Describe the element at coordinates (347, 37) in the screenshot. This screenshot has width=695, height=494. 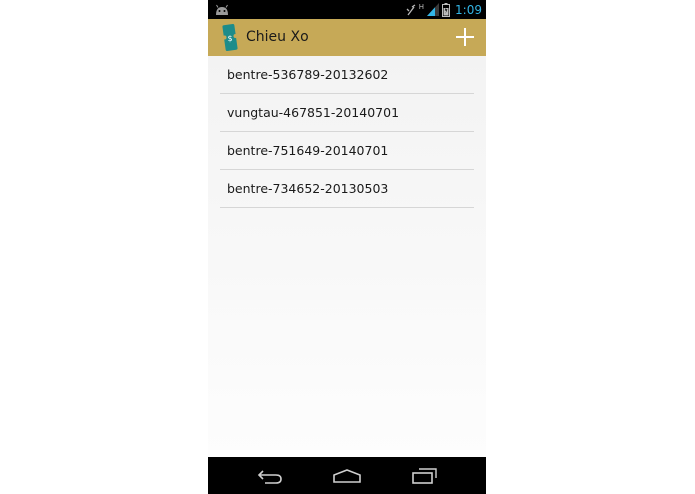
I see `action-bar: $ Chieu Xo` at that location.